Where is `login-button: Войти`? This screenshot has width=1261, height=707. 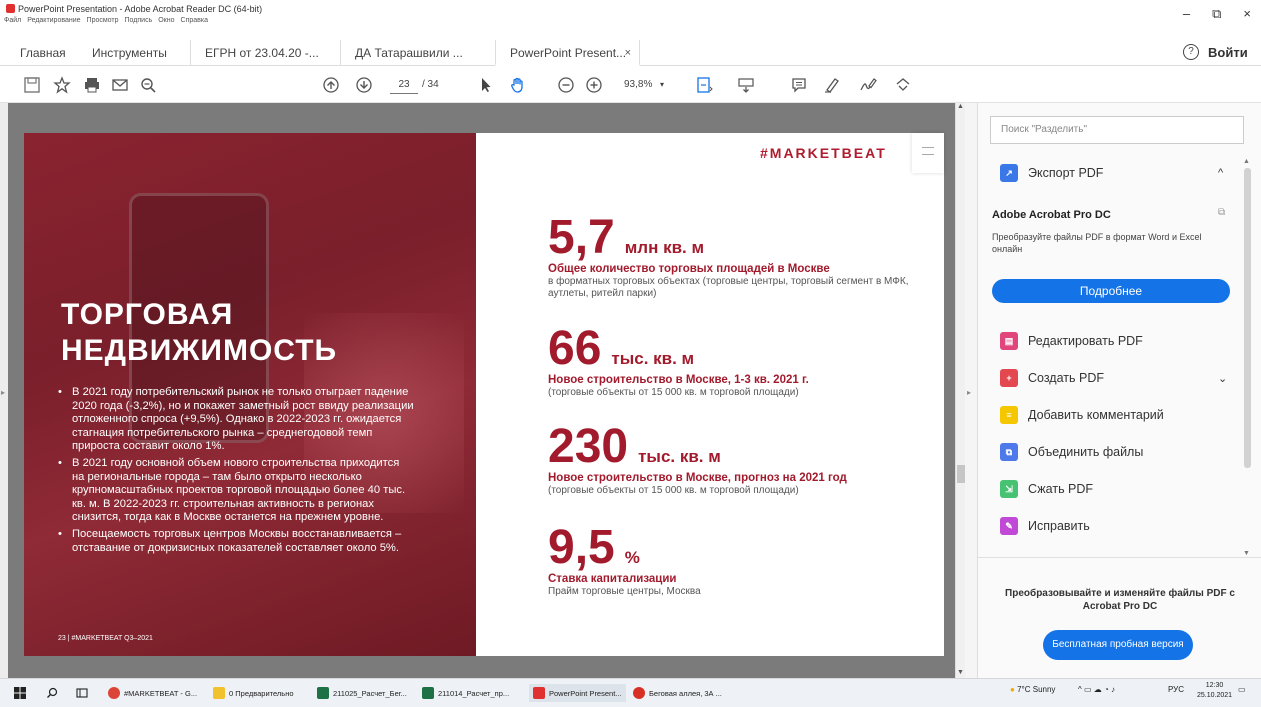 login-button: Войти is located at coordinates (1228, 52).